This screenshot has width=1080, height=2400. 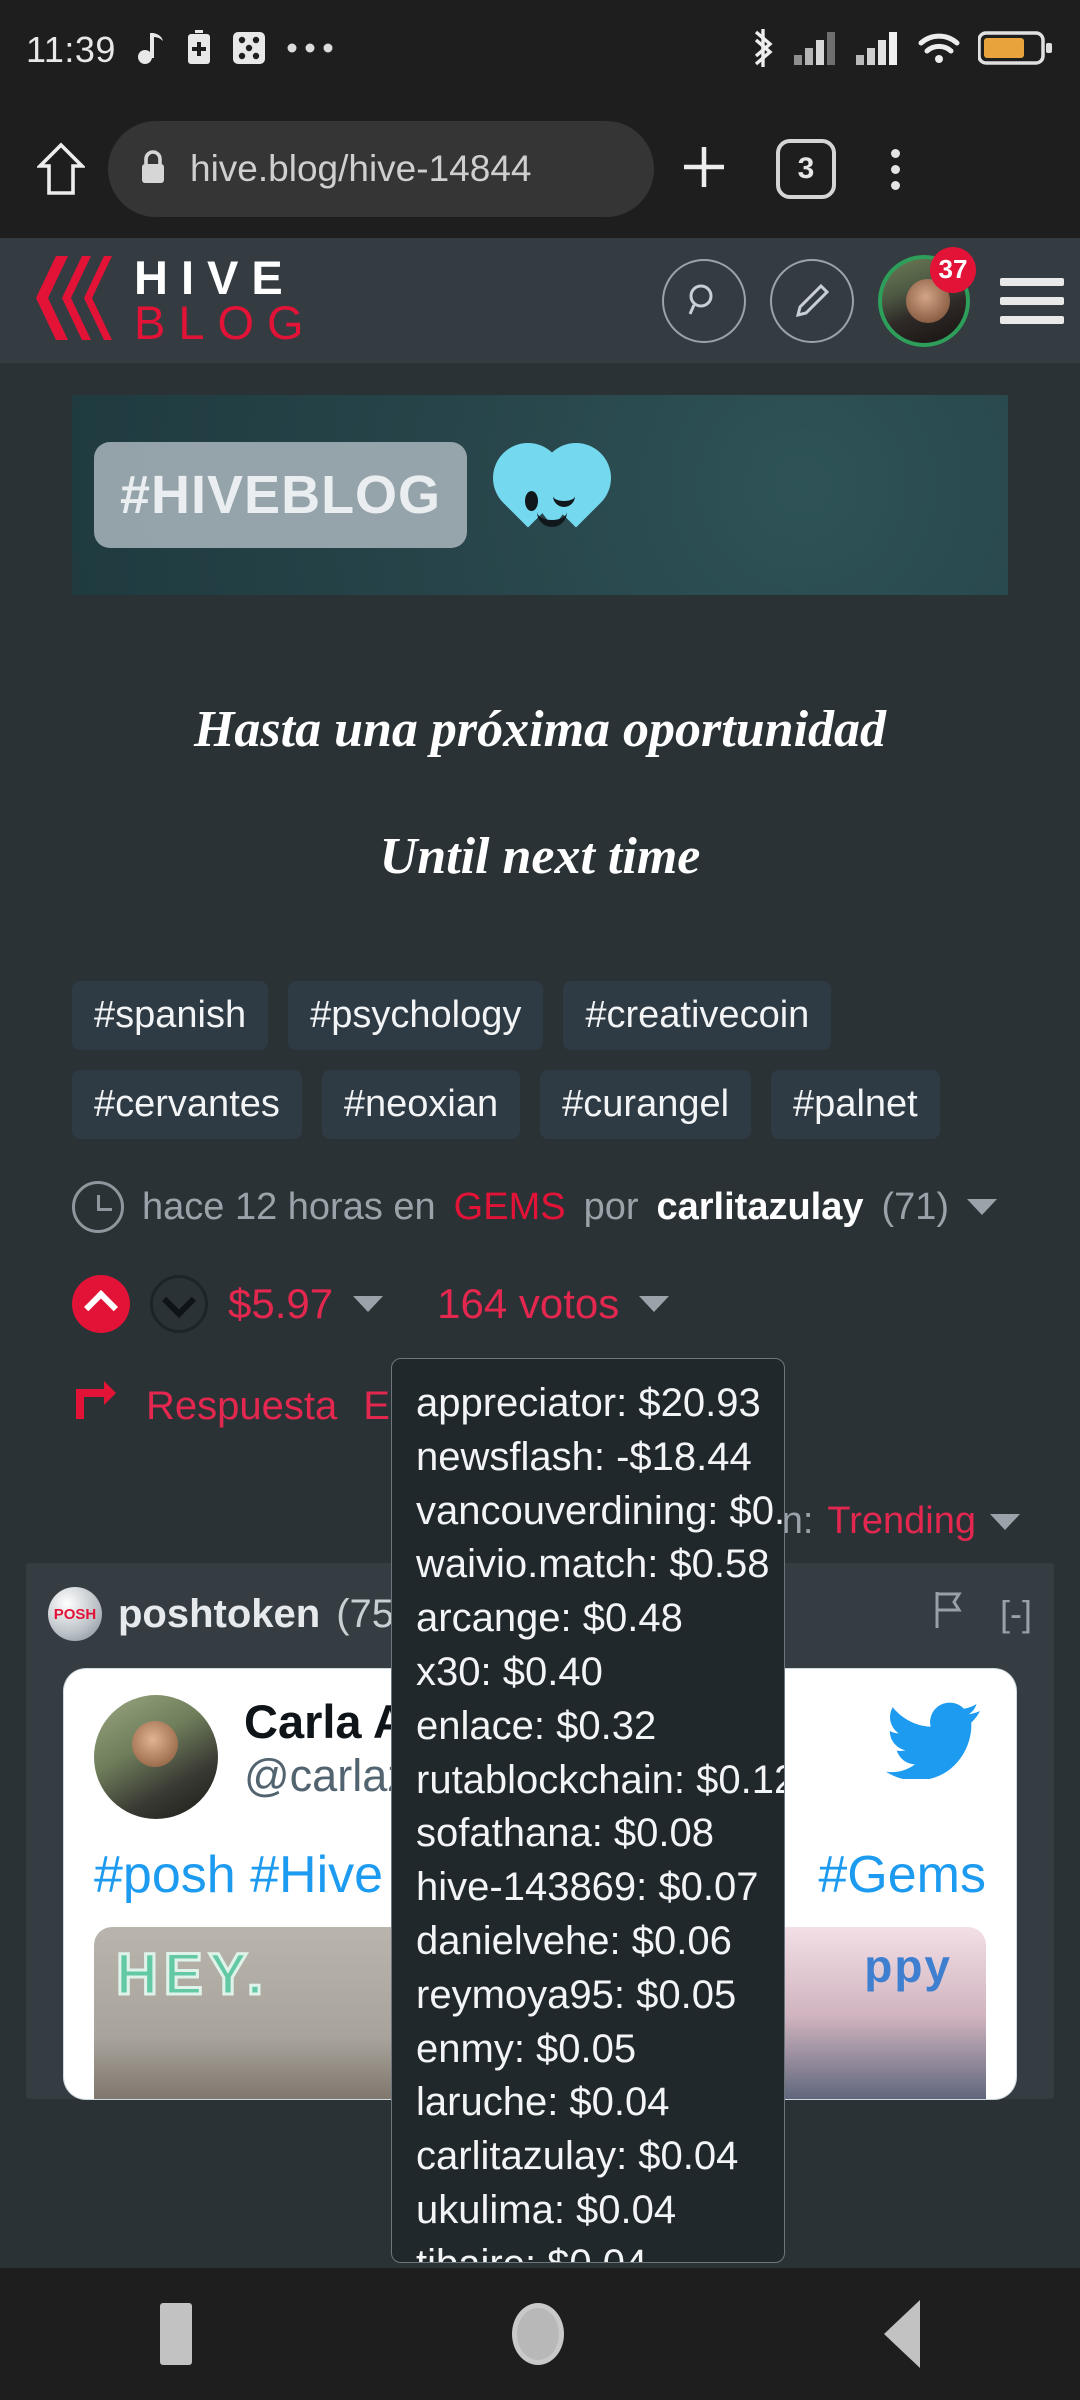 I want to click on dice-icon, so click(x=249, y=50).